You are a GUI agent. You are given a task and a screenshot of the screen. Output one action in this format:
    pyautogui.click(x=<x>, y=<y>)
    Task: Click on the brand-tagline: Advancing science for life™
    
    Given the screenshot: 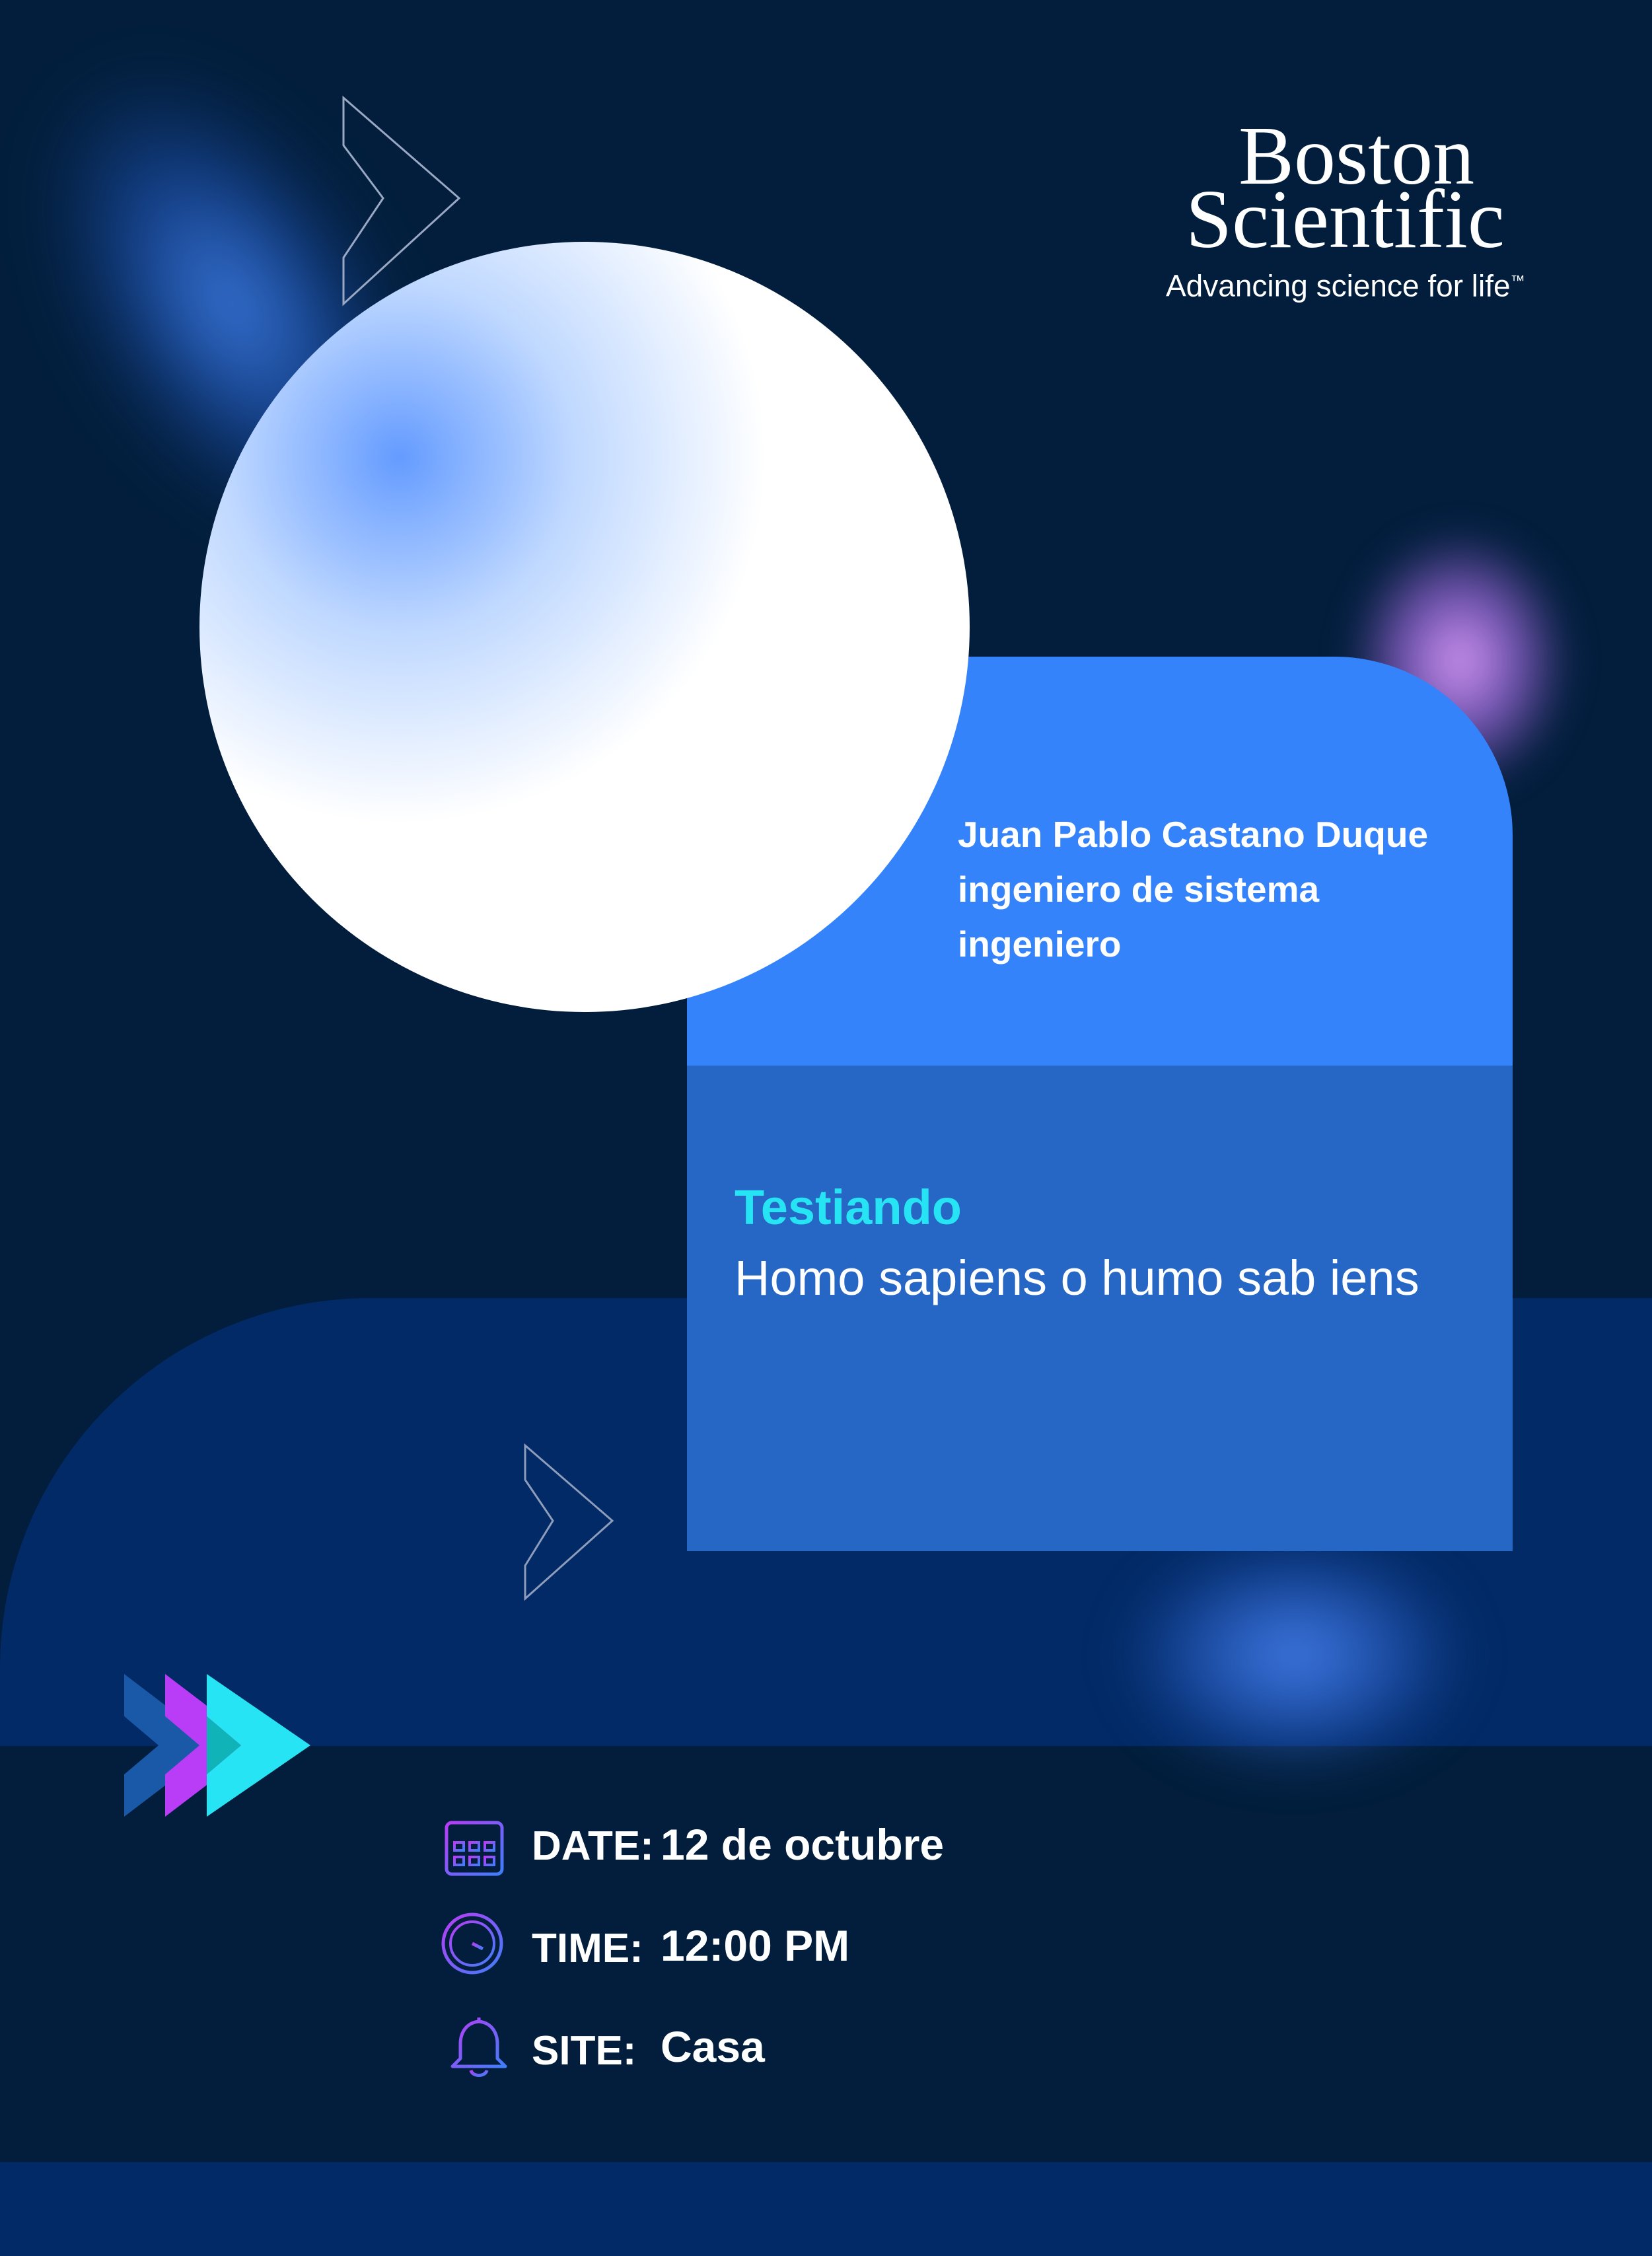 What is the action you would take?
    pyautogui.click(x=1345, y=283)
    